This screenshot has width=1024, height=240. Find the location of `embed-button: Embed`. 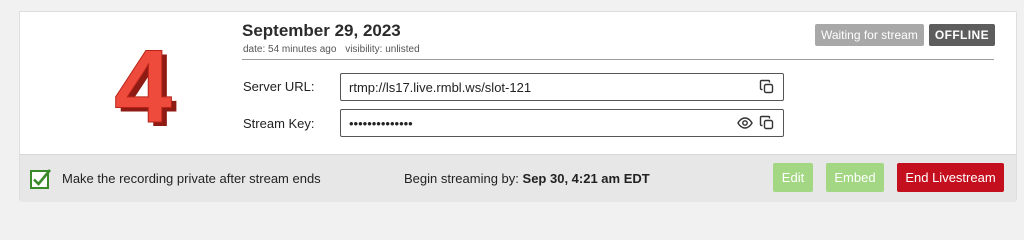

embed-button: Embed is located at coordinates (855, 177).